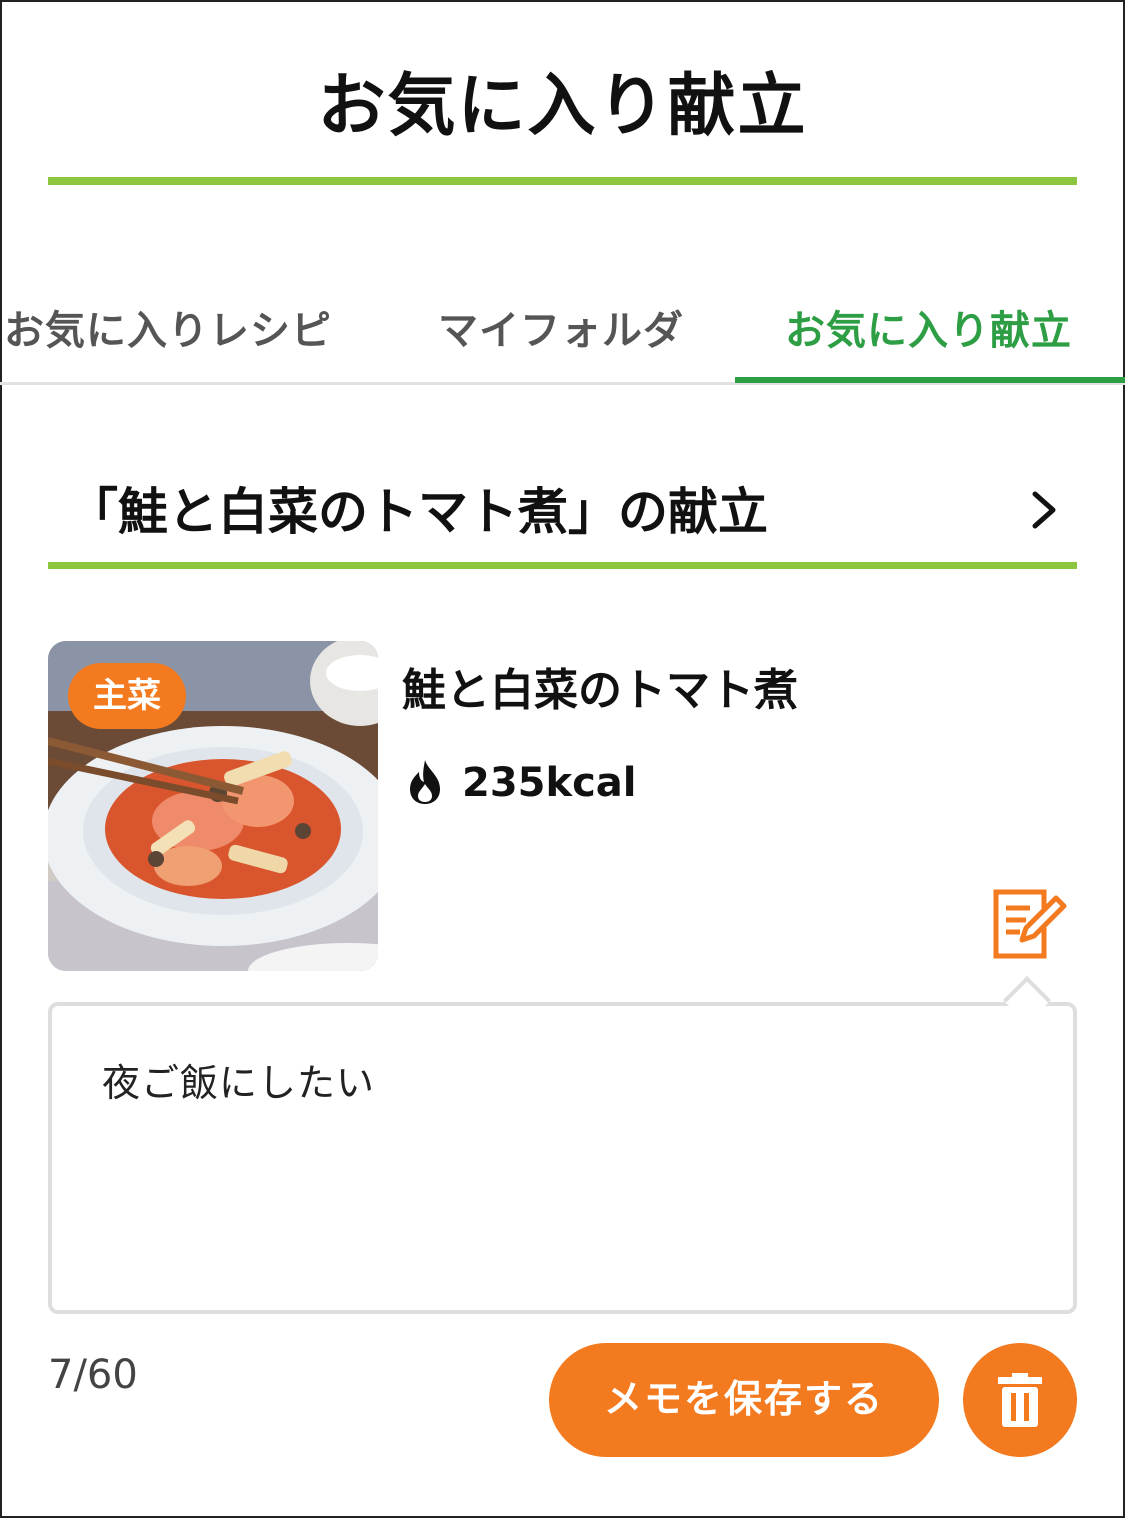  Describe the element at coordinates (600, 686) in the screenshot. I see `recipe-name: 鮭と白菜のトマト煮` at that location.